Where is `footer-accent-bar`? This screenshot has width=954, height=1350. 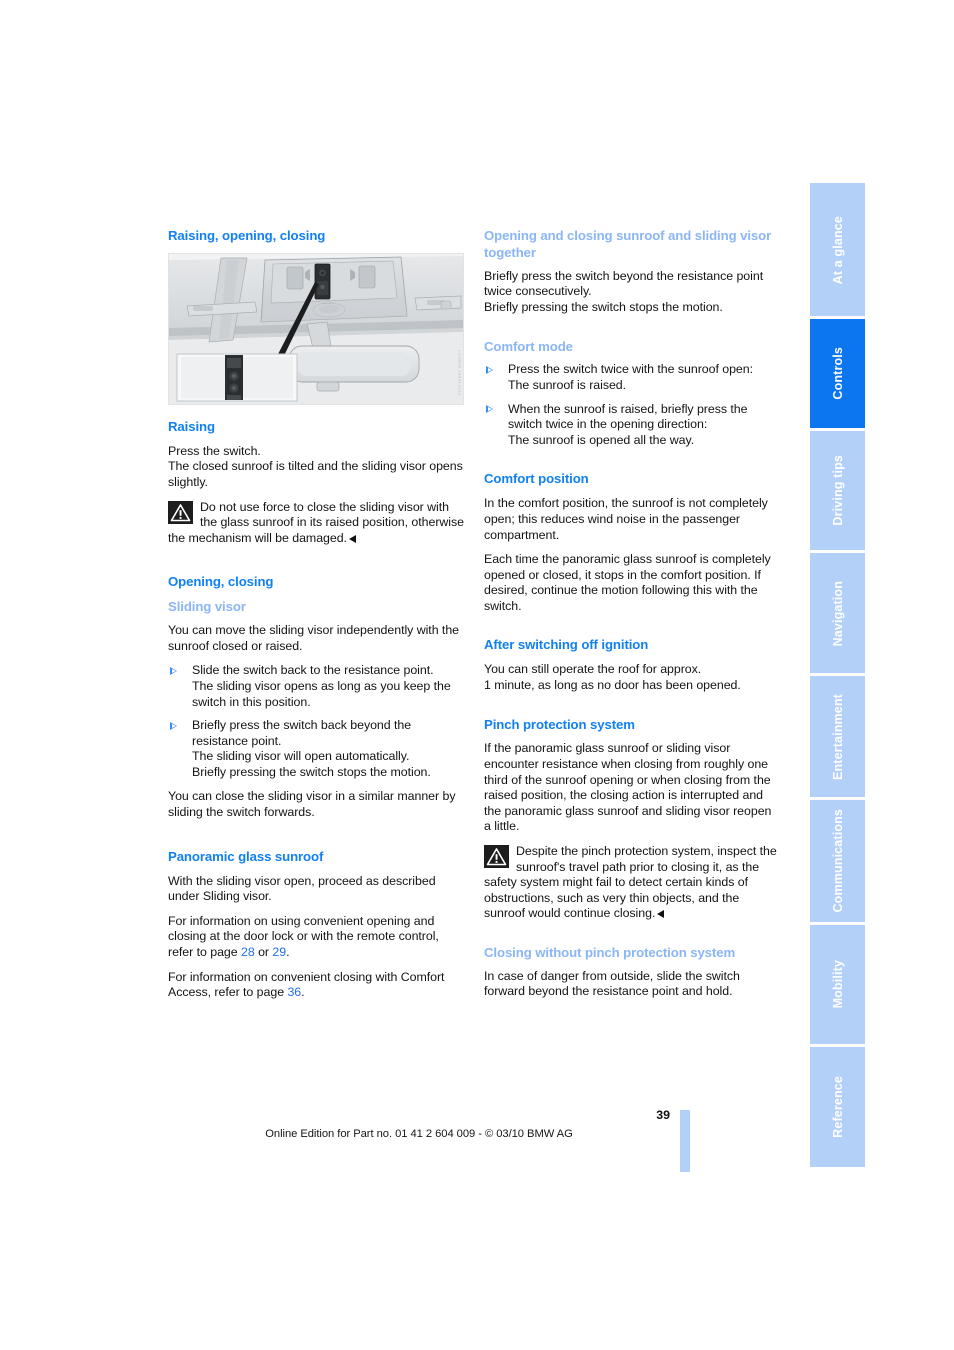 footer-accent-bar is located at coordinates (685, 1141).